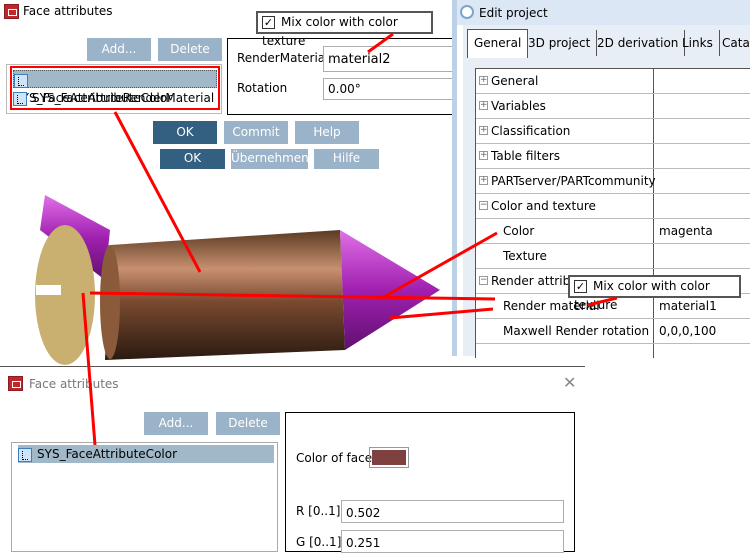 The width and height of the screenshot is (750, 555). Describe the element at coordinates (613, 106) in the screenshot. I see `property-row: + Variables` at that location.